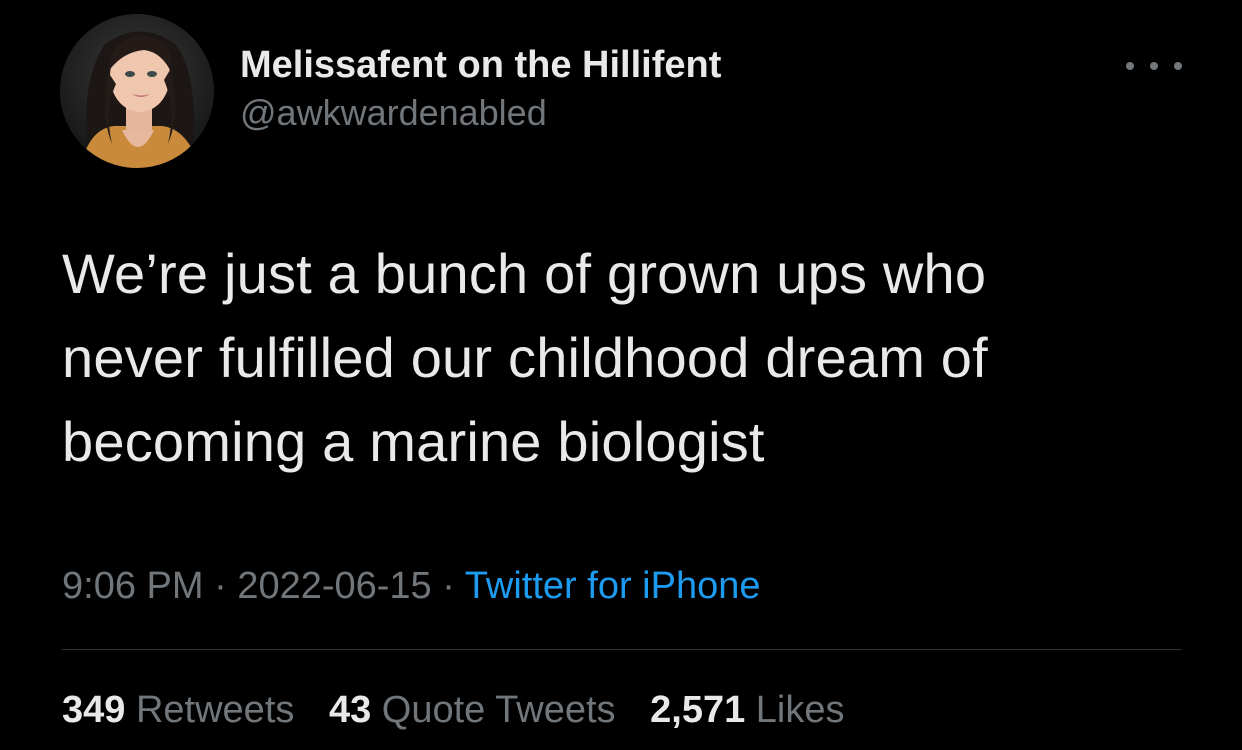 The image size is (1242, 750). I want to click on quote-tweets-count: 43, so click(350, 710).